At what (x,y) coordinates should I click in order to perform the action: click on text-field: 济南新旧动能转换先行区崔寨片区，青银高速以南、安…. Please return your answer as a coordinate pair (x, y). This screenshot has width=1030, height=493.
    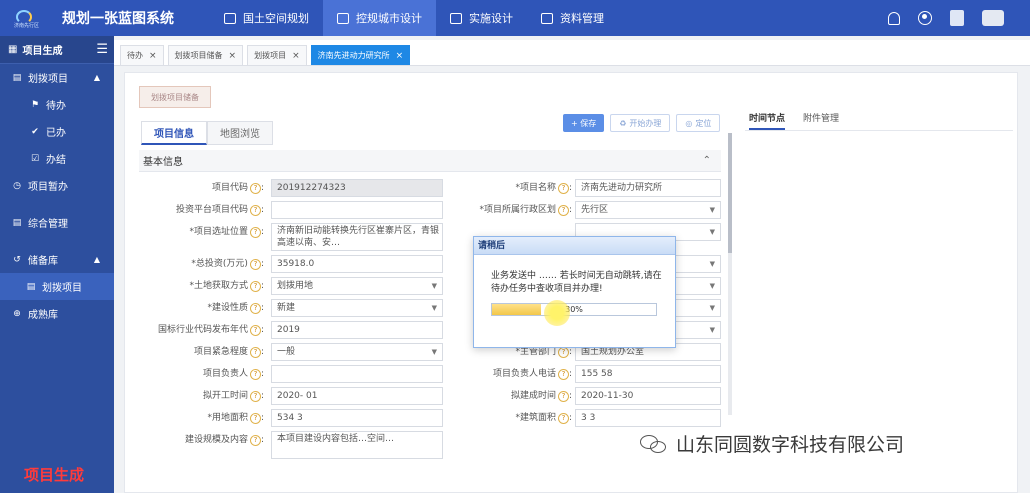
    Looking at the image, I should click on (357, 237).